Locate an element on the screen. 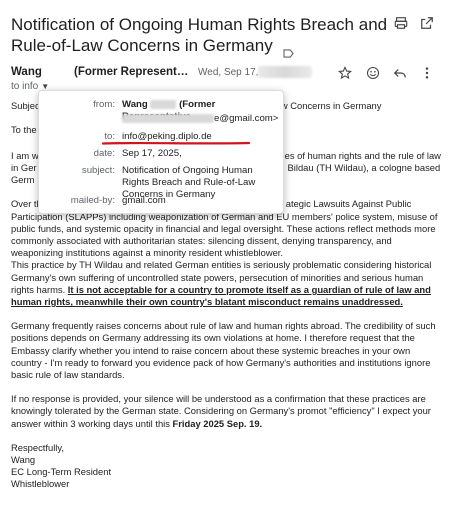  from-name: Wang is located at coordinates (135, 104).